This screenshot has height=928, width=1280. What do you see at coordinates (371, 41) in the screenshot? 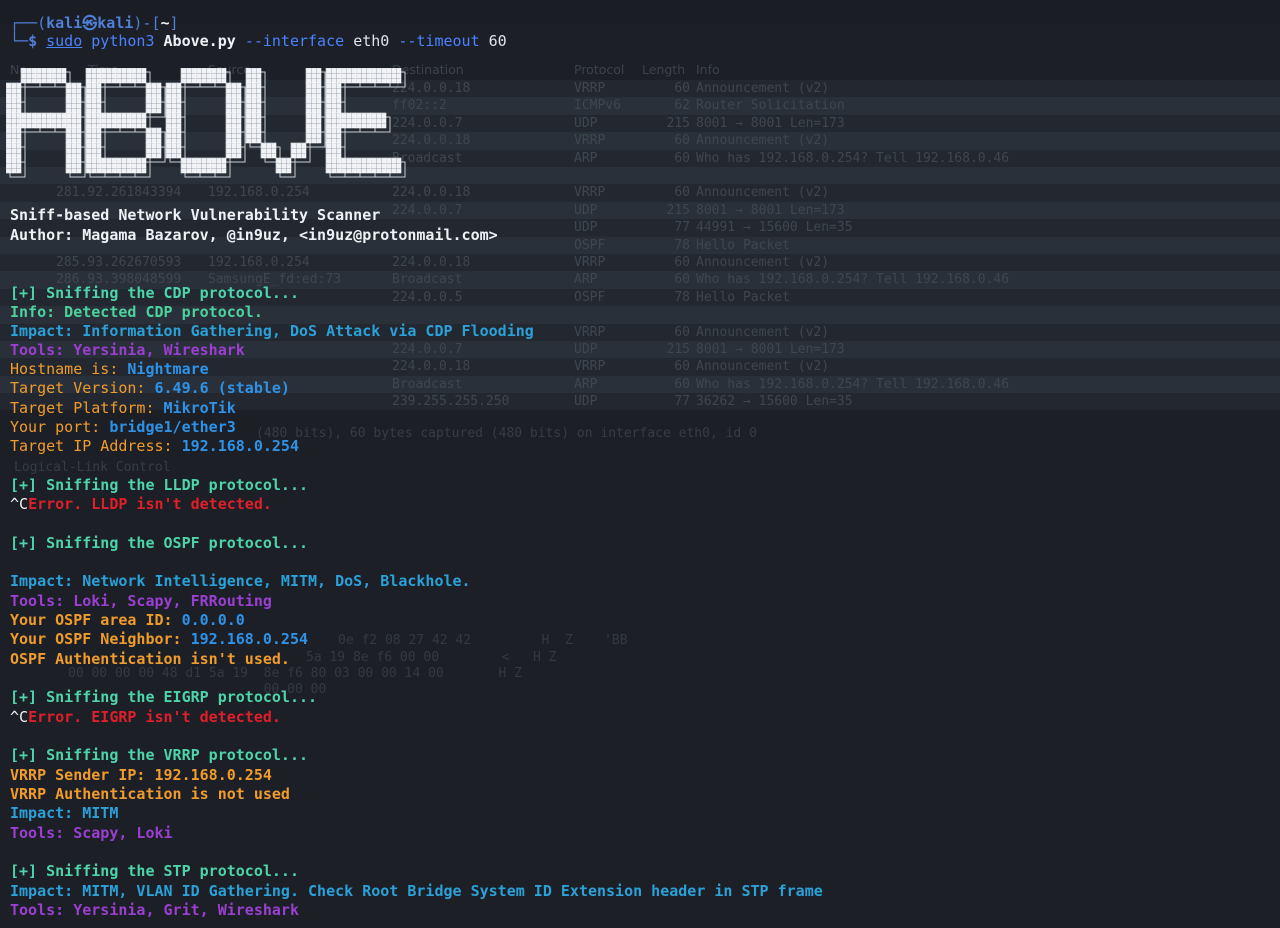
I see `command-arg-interface: eth0` at bounding box center [371, 41].